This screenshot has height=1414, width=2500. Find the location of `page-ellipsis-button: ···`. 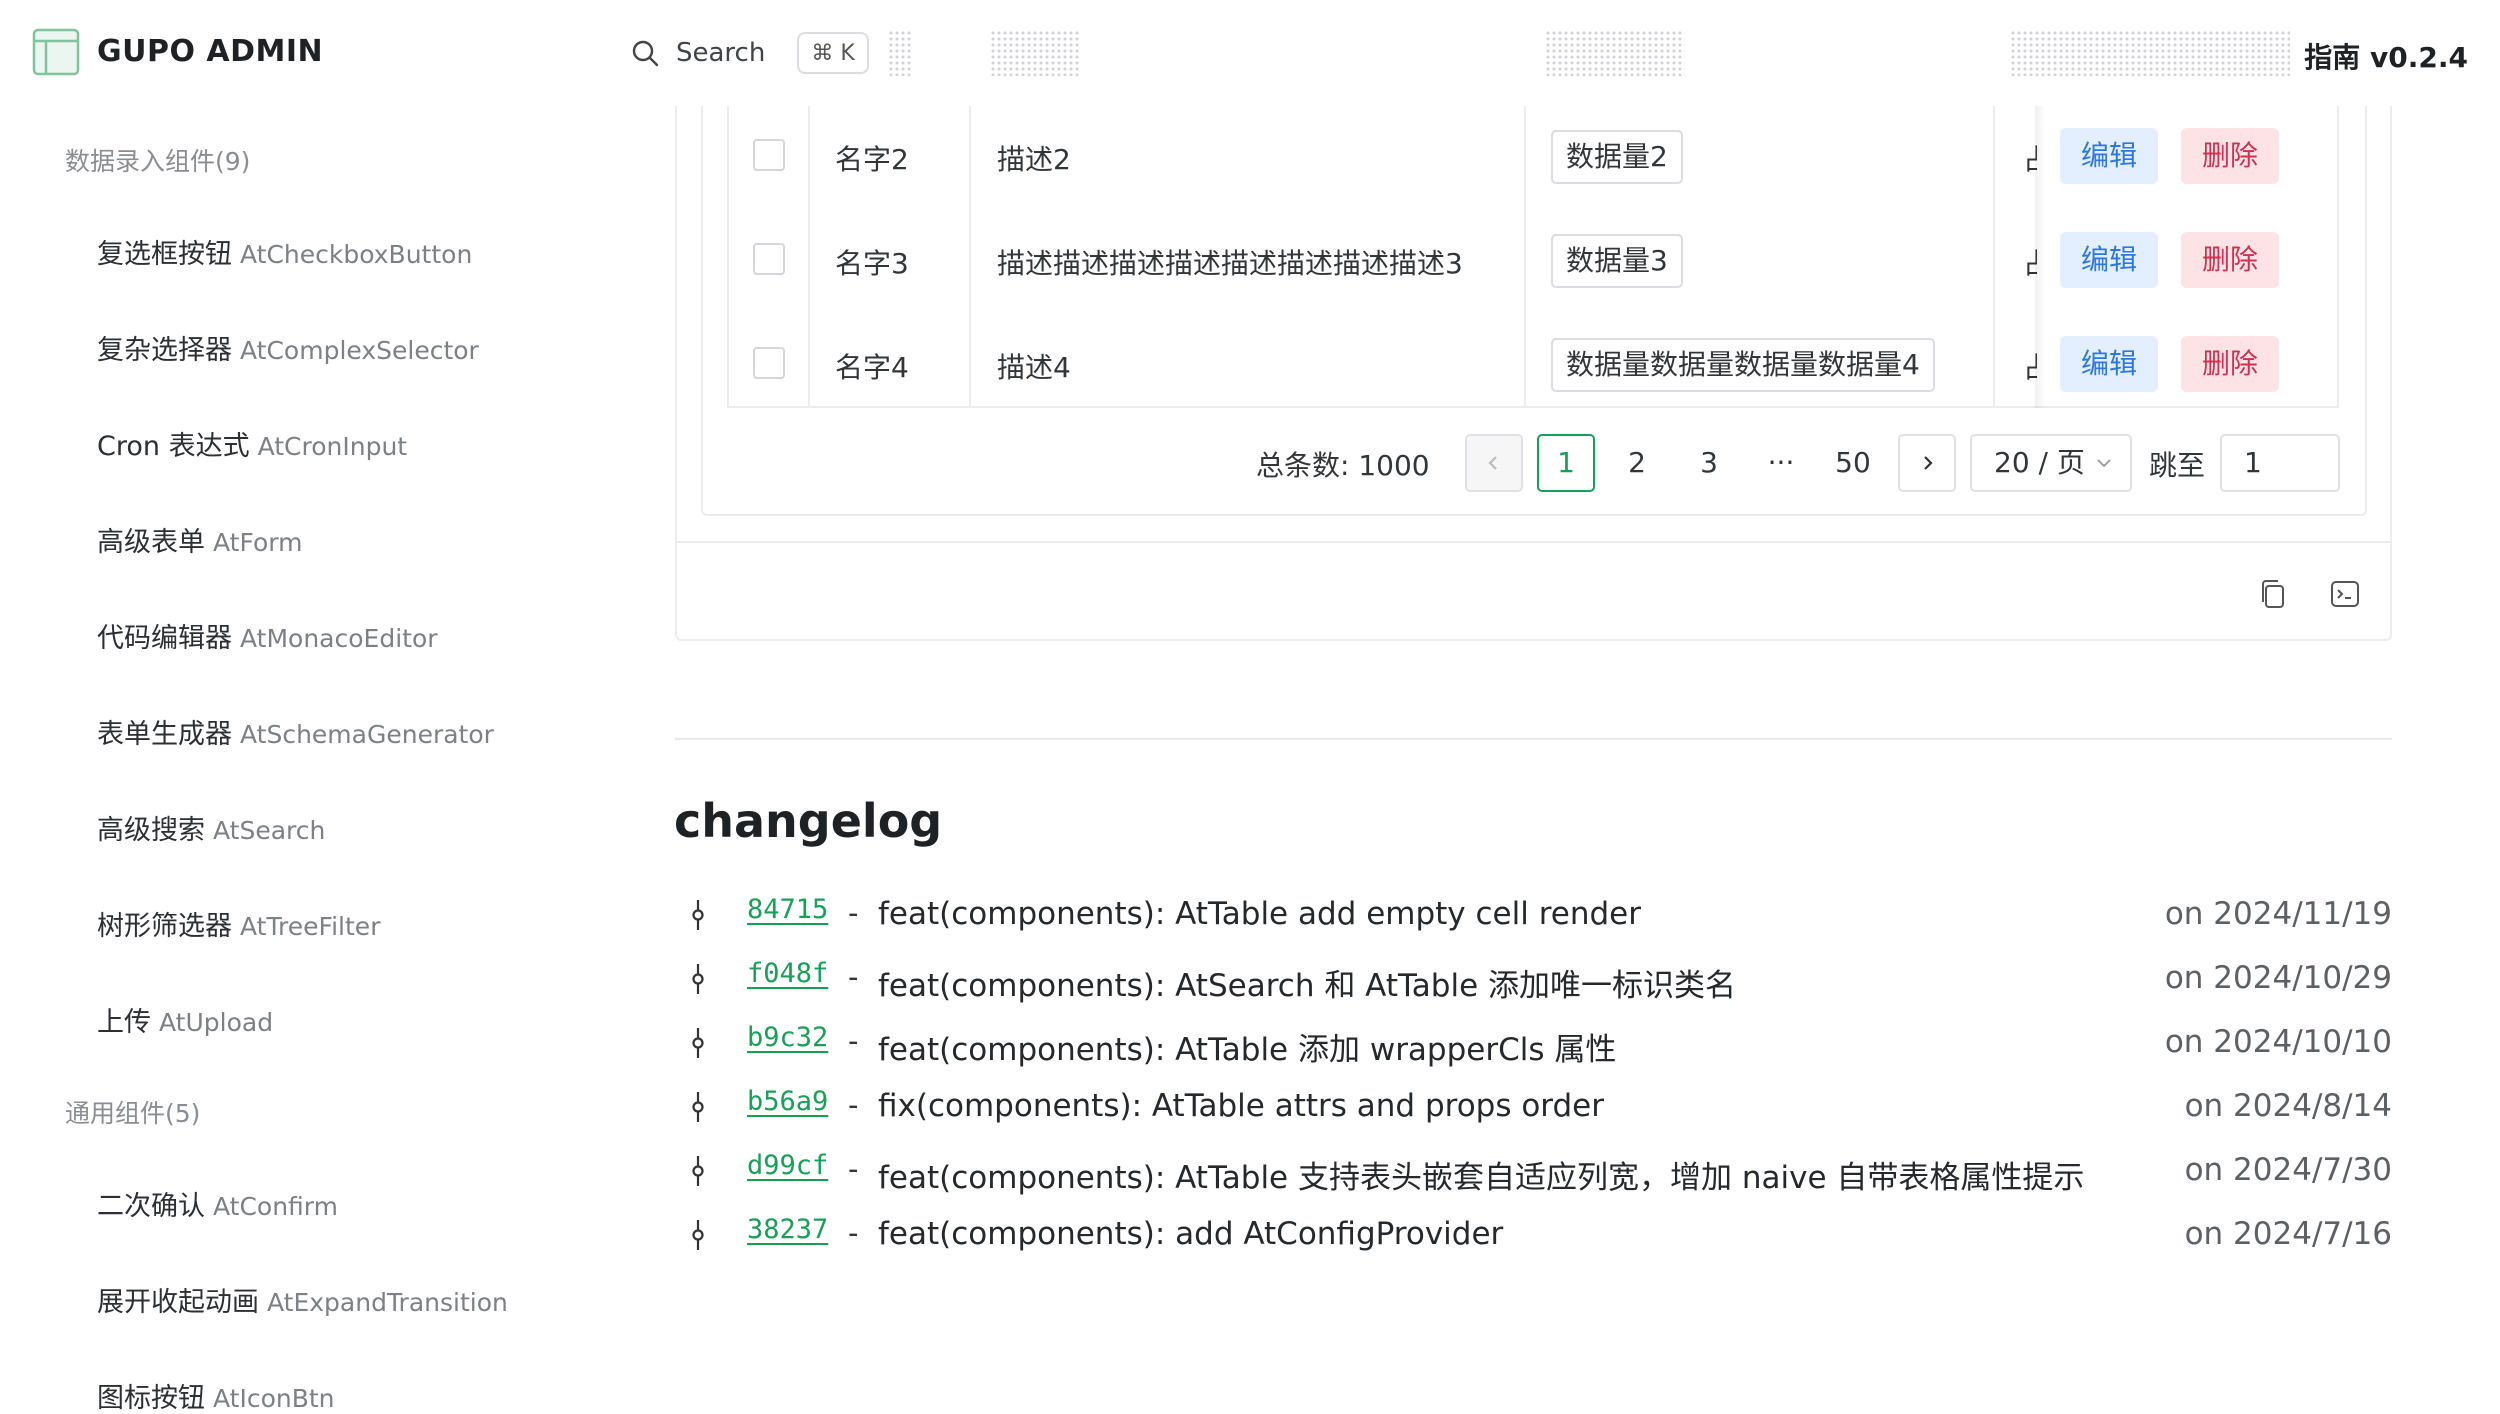

page-ellipsis-button: ··· is located at coordinates (1781, 463).